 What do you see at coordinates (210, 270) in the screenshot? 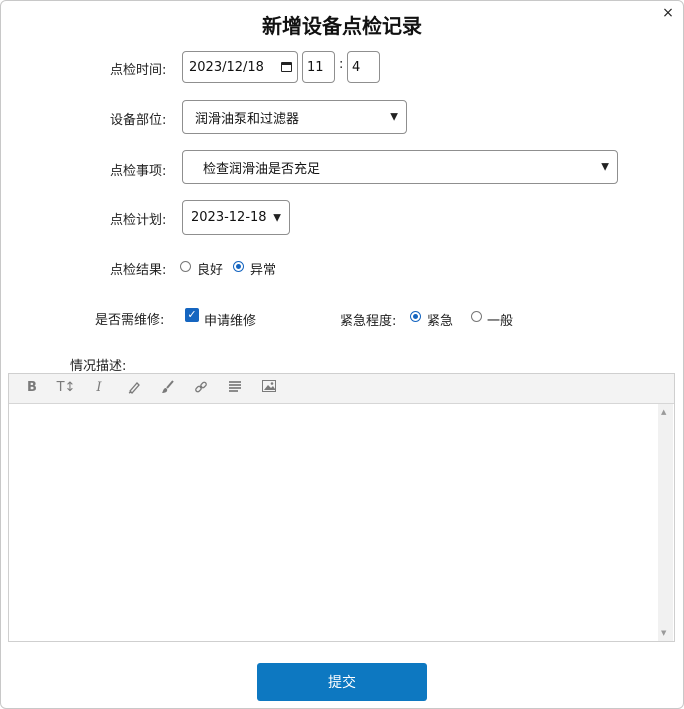
I see `result-good-label: 良好` at bounding box center [210, 270].